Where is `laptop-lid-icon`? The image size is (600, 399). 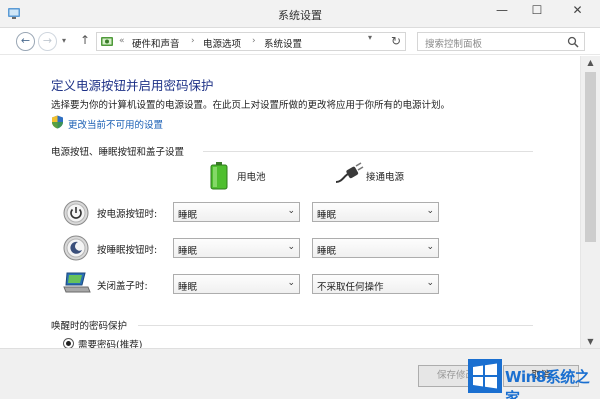
laptop-lid-icon is located at coordinates (77, 282).